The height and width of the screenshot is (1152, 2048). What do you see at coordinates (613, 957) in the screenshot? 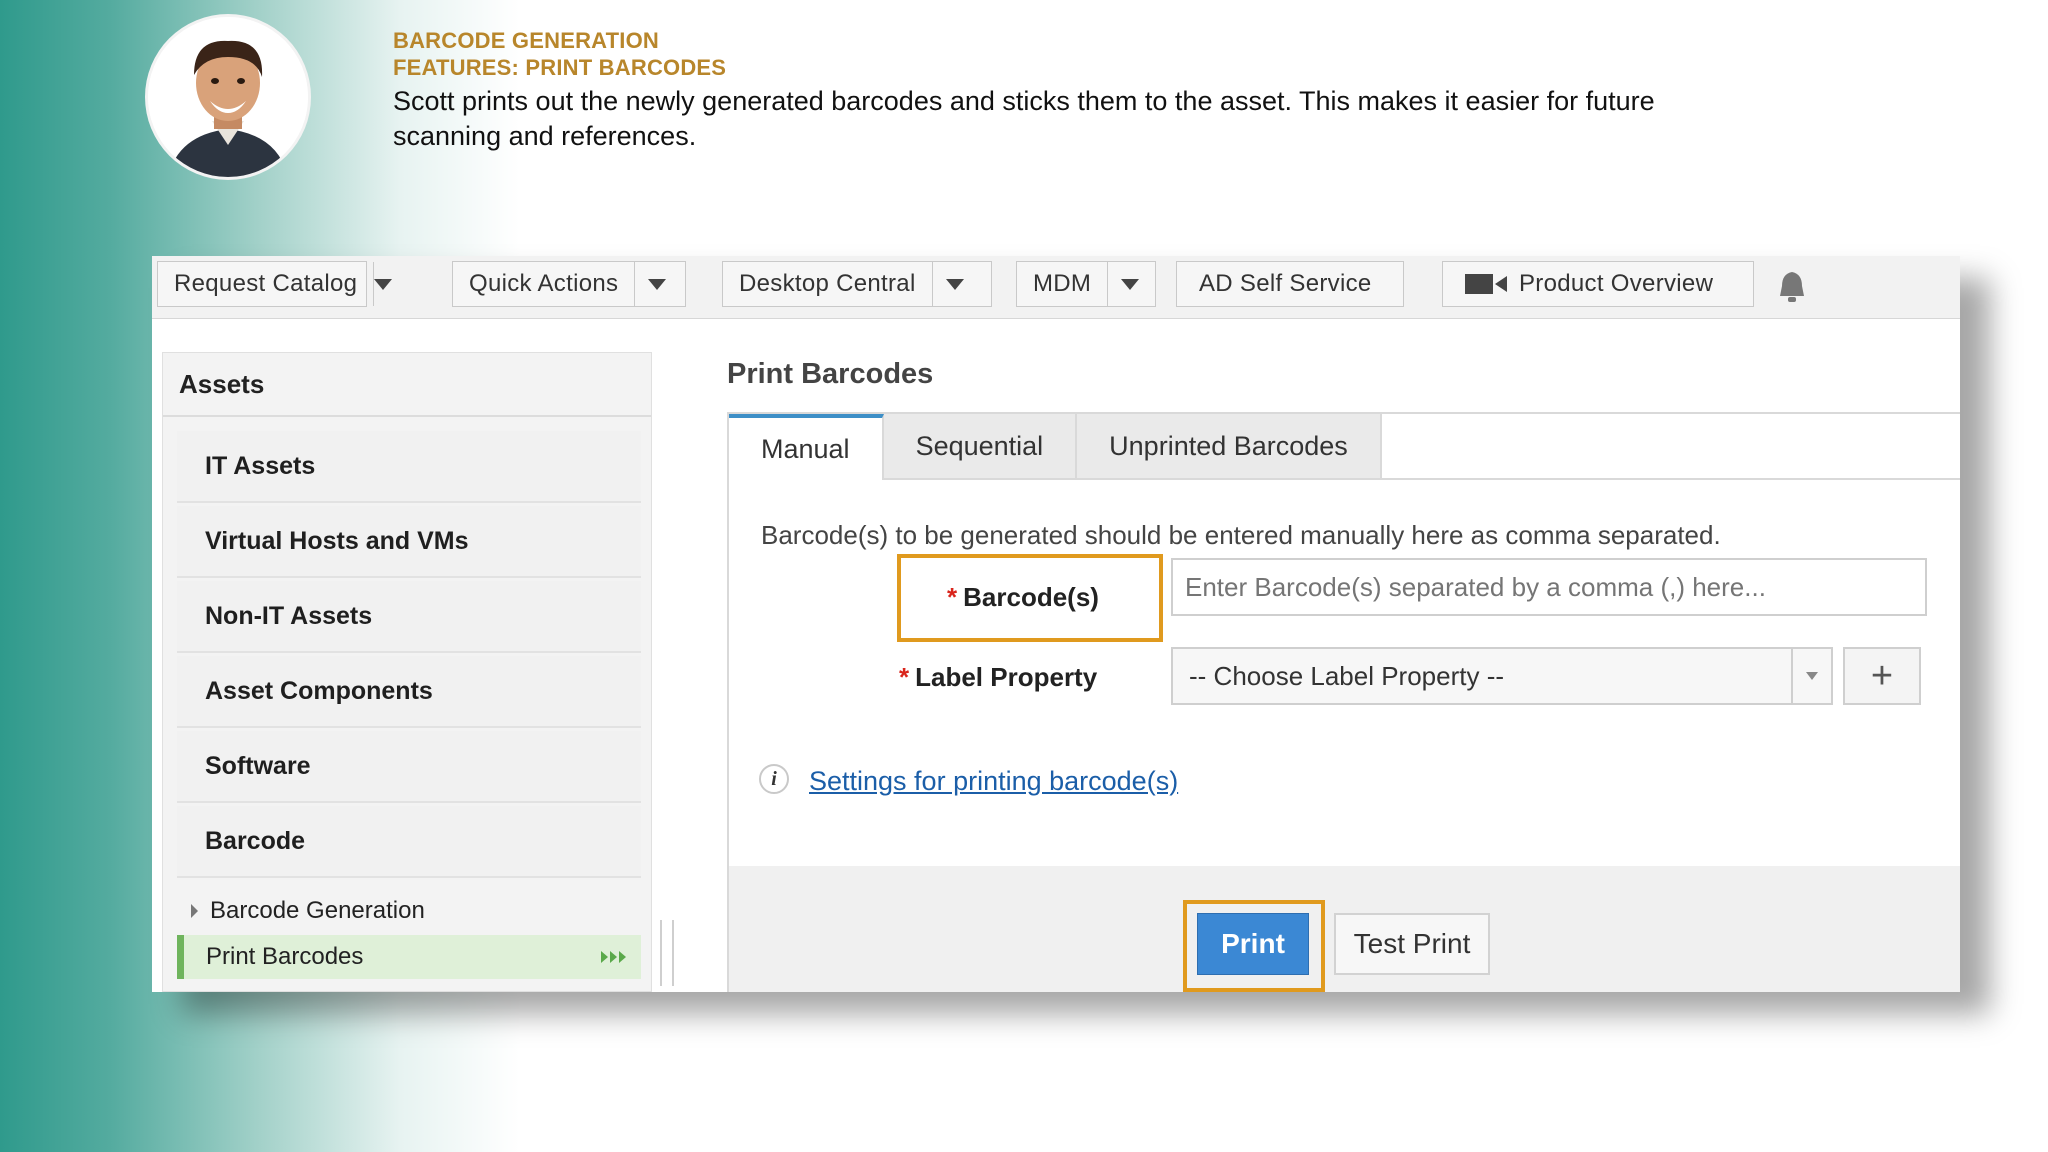
I see `double-arrow-icon` at bounding box center [613, 957].